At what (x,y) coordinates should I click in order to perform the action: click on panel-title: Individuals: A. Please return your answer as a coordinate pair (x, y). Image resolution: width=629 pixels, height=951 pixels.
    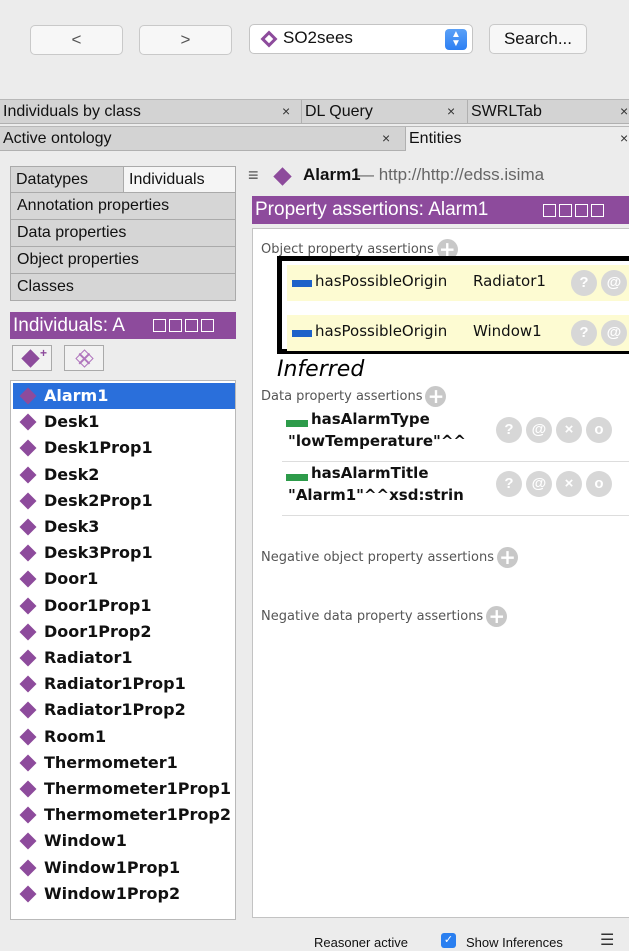
    Looking at the image, I should click on (69, 325).